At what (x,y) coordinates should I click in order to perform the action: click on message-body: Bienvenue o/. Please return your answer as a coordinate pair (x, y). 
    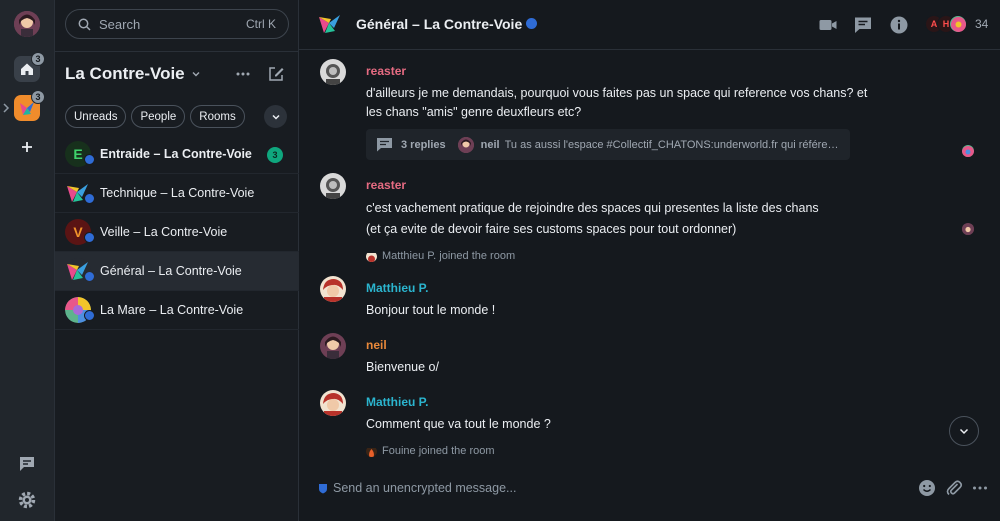
    Looking at the image, I should click on (402, 367).